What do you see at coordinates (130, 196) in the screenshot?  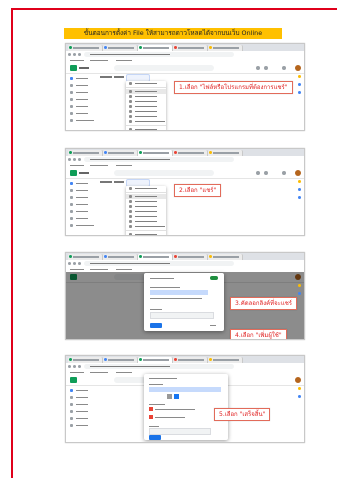 I see `share-icon` at bounding box center [130, 196].